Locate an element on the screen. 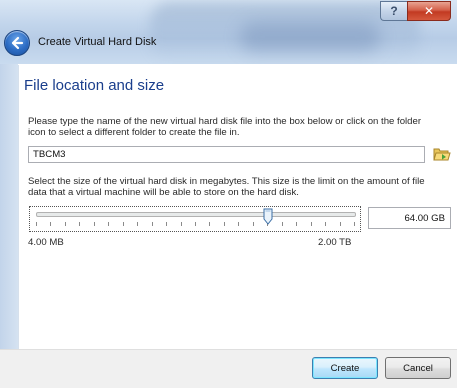 This screenshot has height=388, width=457. left-frame is located at coordinates (9, 206).